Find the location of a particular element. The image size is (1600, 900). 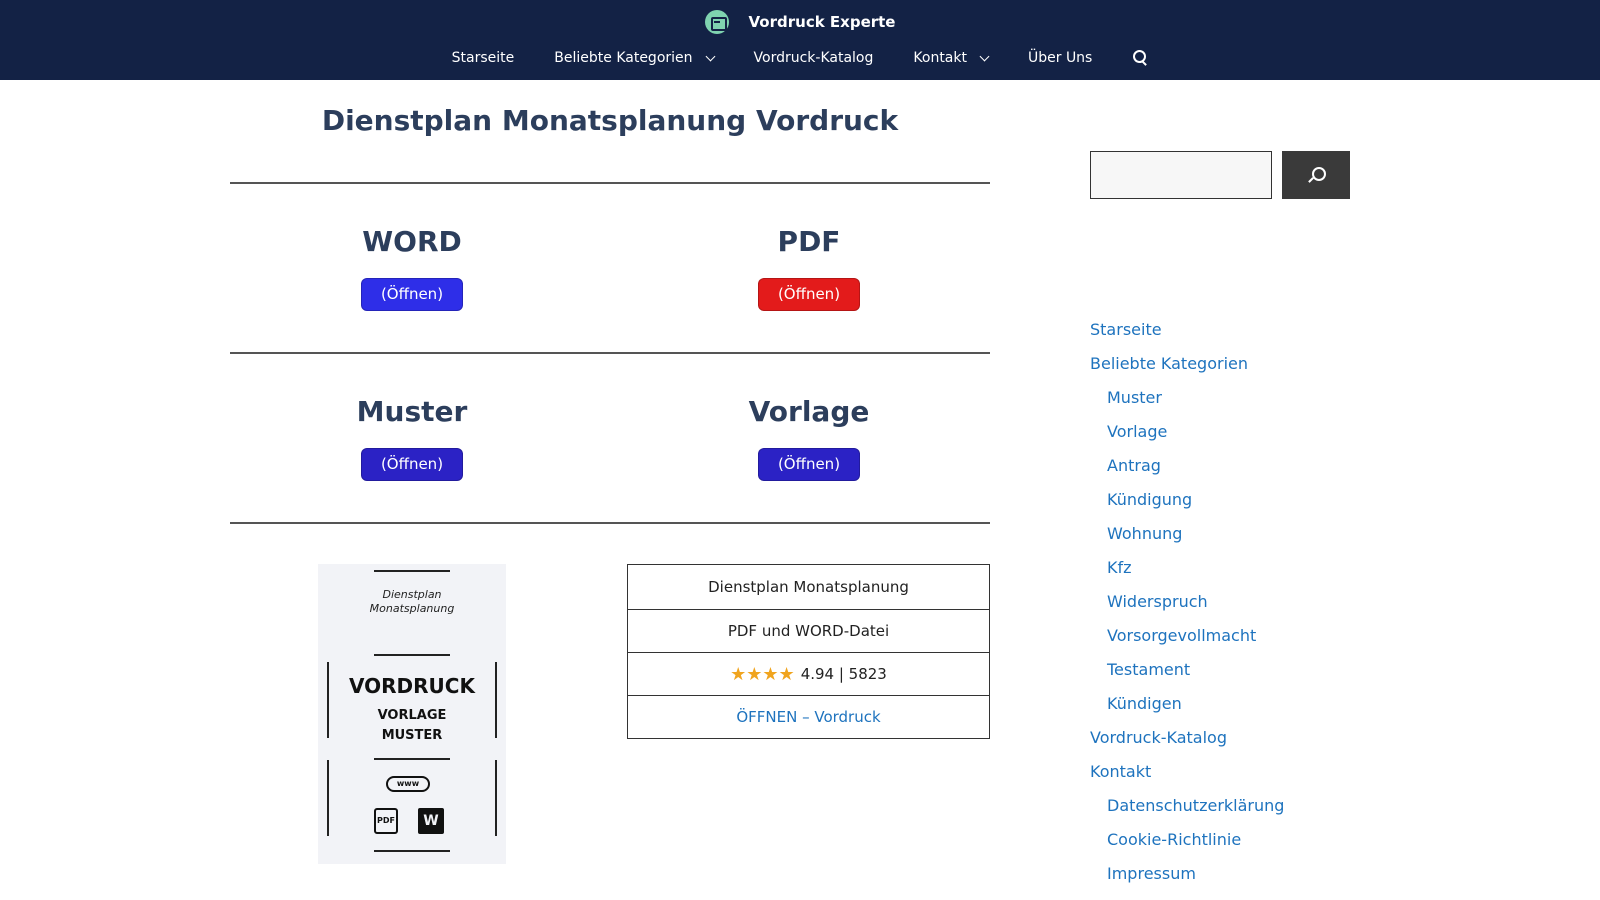

www-icon: www is located at coordinates (408, 784).